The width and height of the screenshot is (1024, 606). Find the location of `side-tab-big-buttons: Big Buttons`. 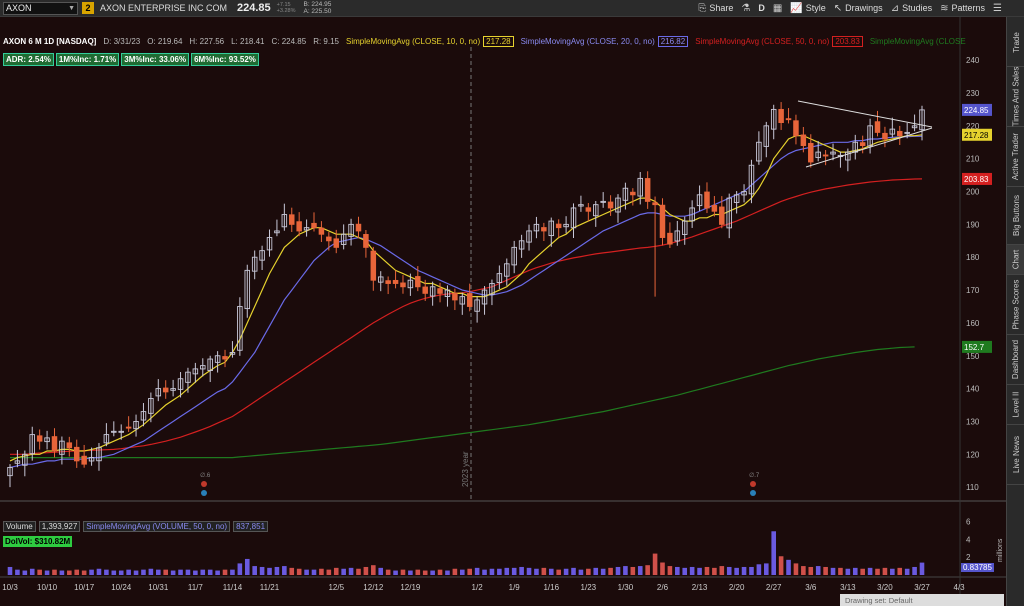

side-tab-big-buttons: Big Buttons is located at coordinates (1015, 216).